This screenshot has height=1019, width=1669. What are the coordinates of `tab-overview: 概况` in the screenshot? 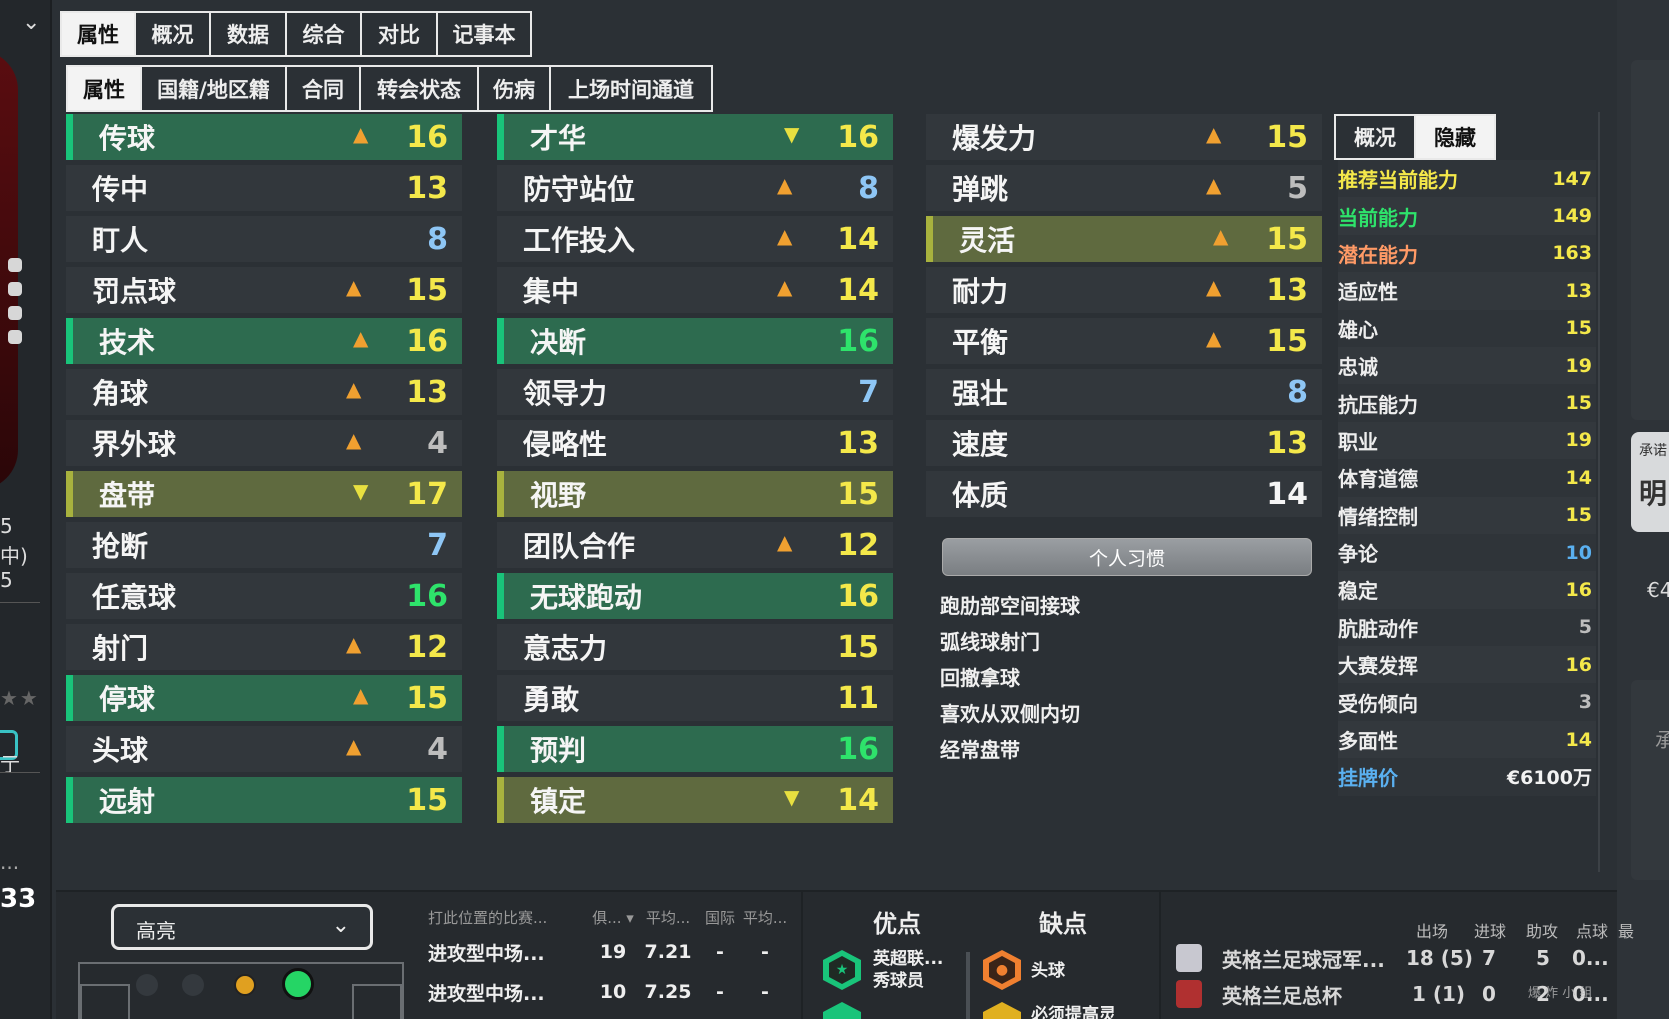 It's located at (173, 34).